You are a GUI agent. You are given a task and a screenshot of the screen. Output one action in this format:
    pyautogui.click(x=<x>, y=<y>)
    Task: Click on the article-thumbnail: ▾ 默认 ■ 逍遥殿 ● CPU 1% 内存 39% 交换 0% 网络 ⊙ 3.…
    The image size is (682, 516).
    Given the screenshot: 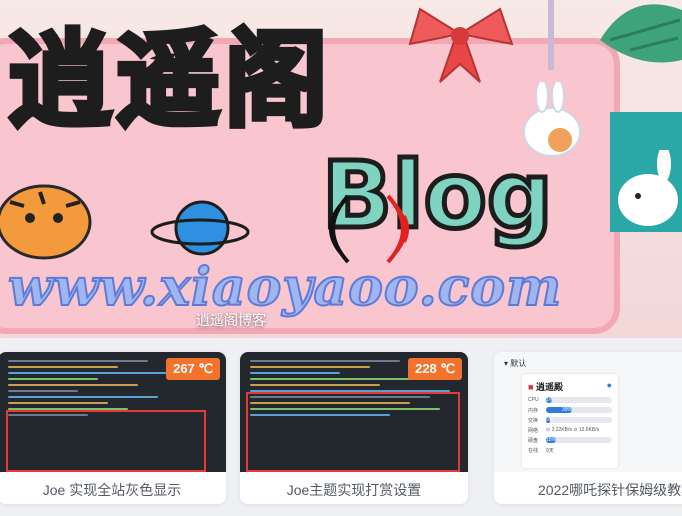 What is the action you would take?
    pyautogui.click(x=588, y=412)
    